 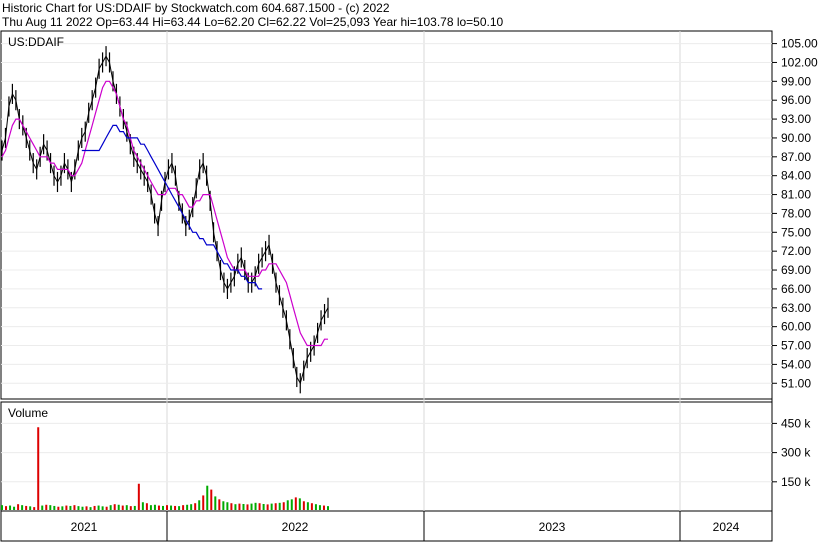 What do you see at coordinates (796, 213) in the screenshot?
I see `price-tick-label: 78.00` at bounding box center [796, 213].